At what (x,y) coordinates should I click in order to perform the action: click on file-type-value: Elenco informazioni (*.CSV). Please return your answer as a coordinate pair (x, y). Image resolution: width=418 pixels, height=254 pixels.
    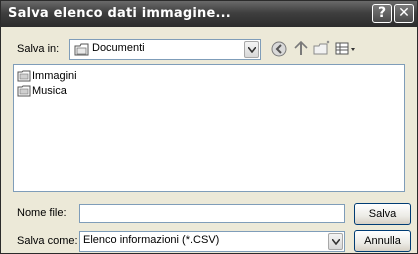
    Looking at the image, I should click on (151, 240).